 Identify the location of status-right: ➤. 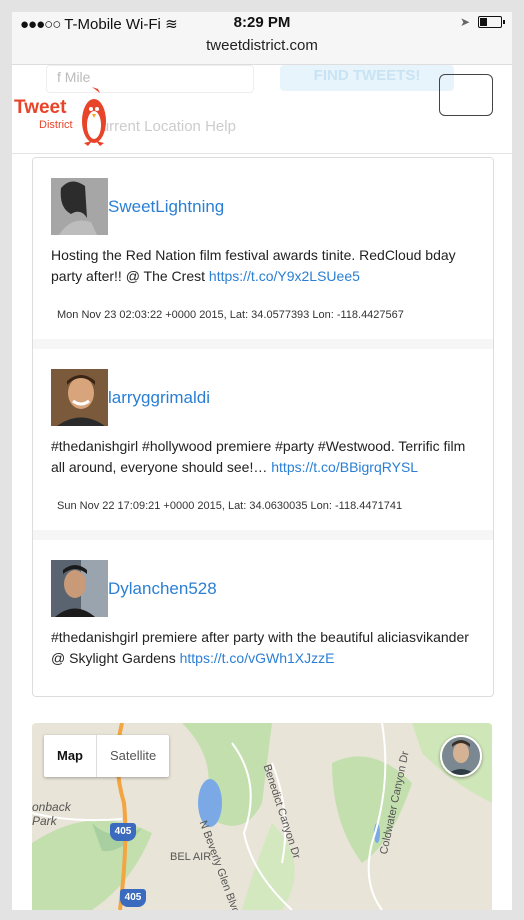
(482, 22).